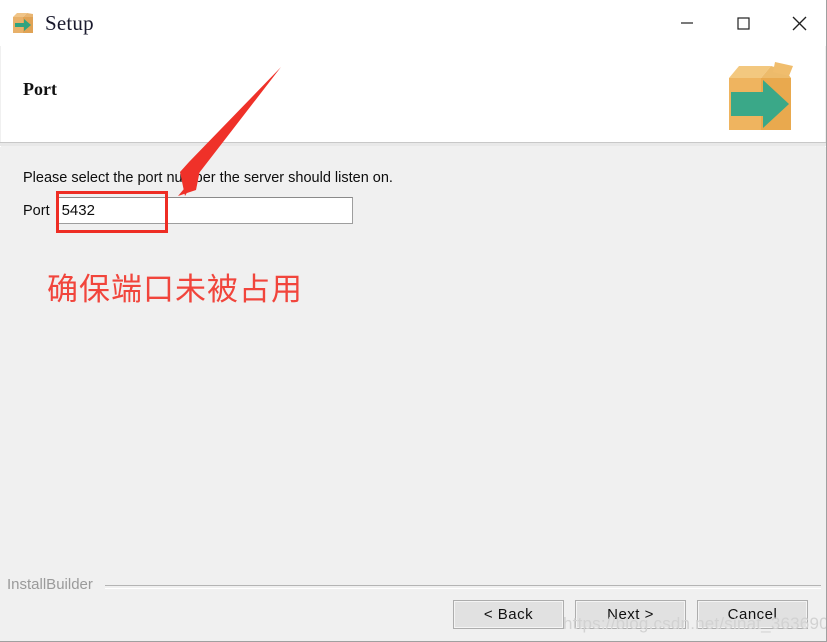 The image size is (827, 642). Describe the element at coordinates (630, 614) in the screenshot. I see `next-button: Next >` at that location.